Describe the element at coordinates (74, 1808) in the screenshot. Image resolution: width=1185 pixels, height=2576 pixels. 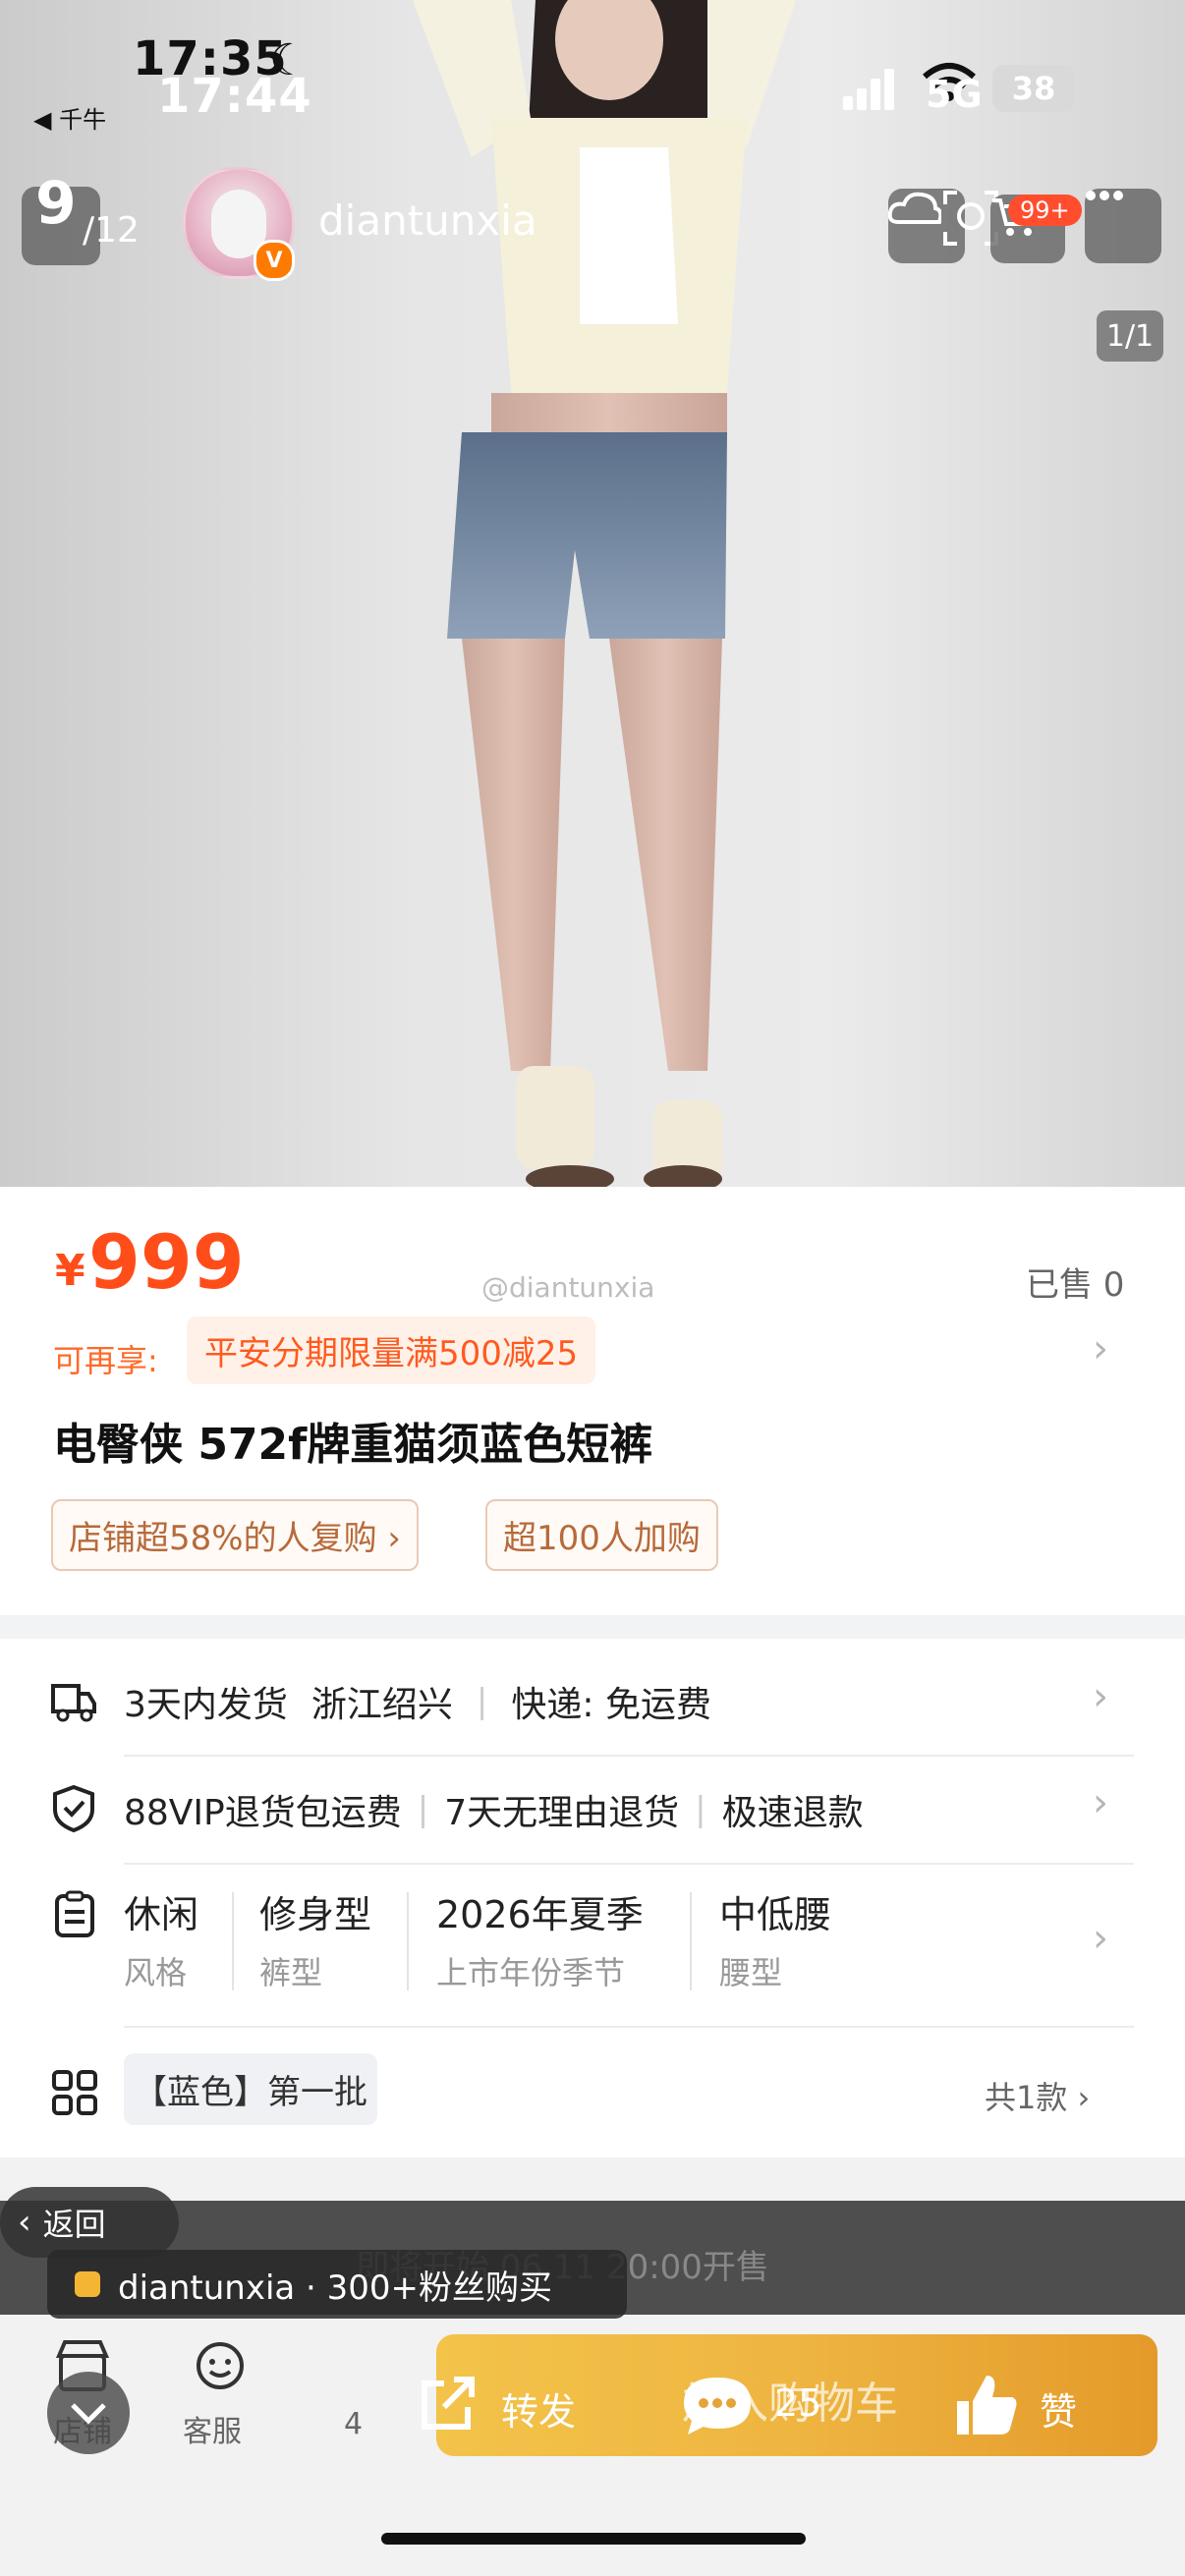
I see `shield-icon` at that location.